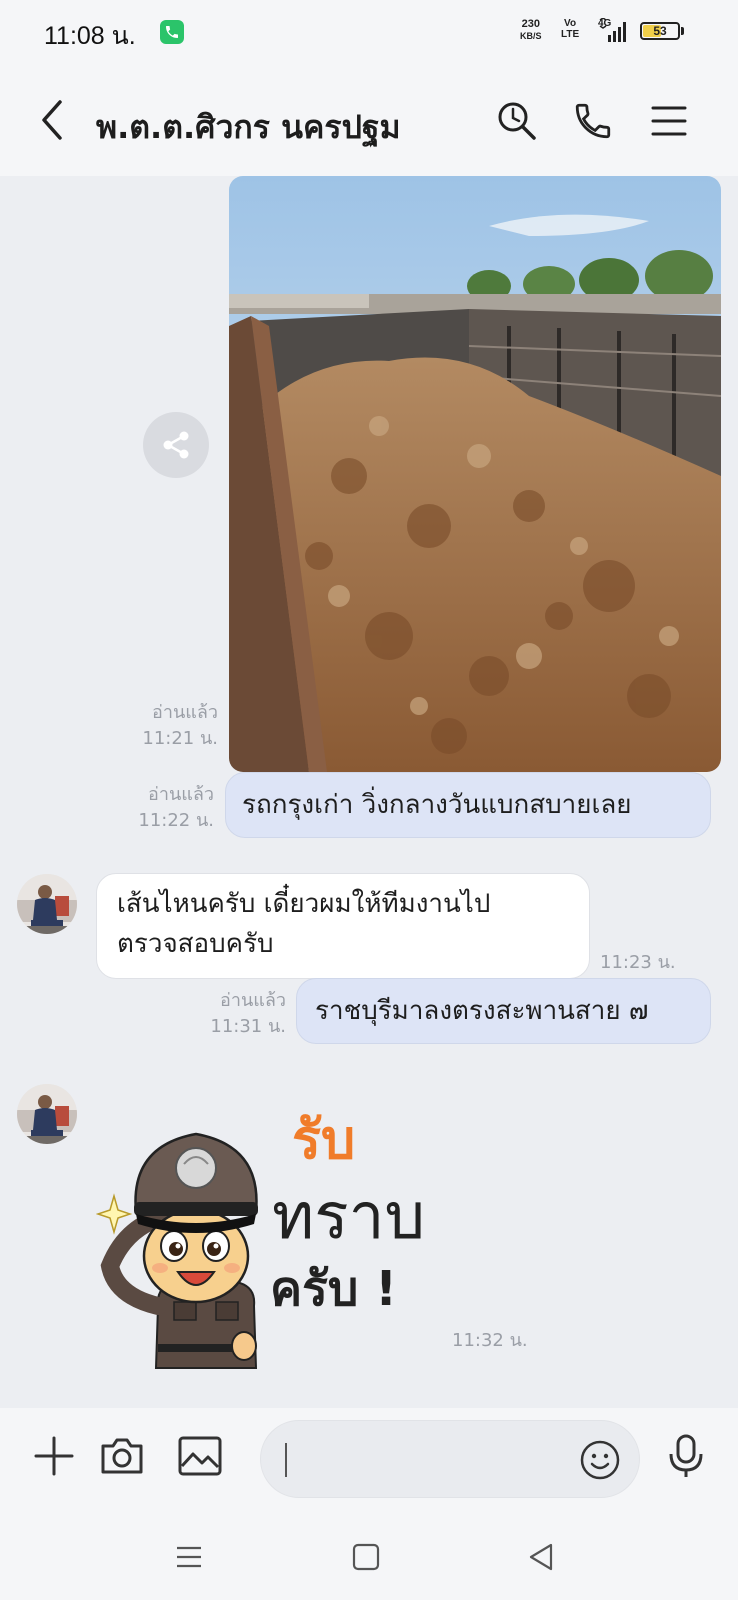 Image resolution: width=738 pixels, height=1600 pixels. What do you see at coordinates (369, 33) in the screenshot?
I see `status-bar: 11:08 น. 230 KB/S Vo LTE 4G 53` at bounding box center [369, 33].